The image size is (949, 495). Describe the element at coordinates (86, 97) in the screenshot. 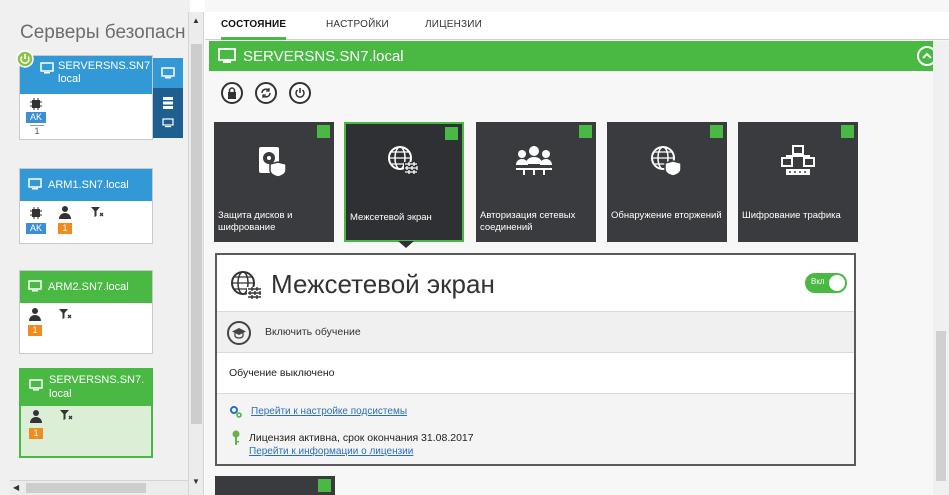

I see `server-card-serversns: SERVERSNS.SN7 local AK 1` at that location.